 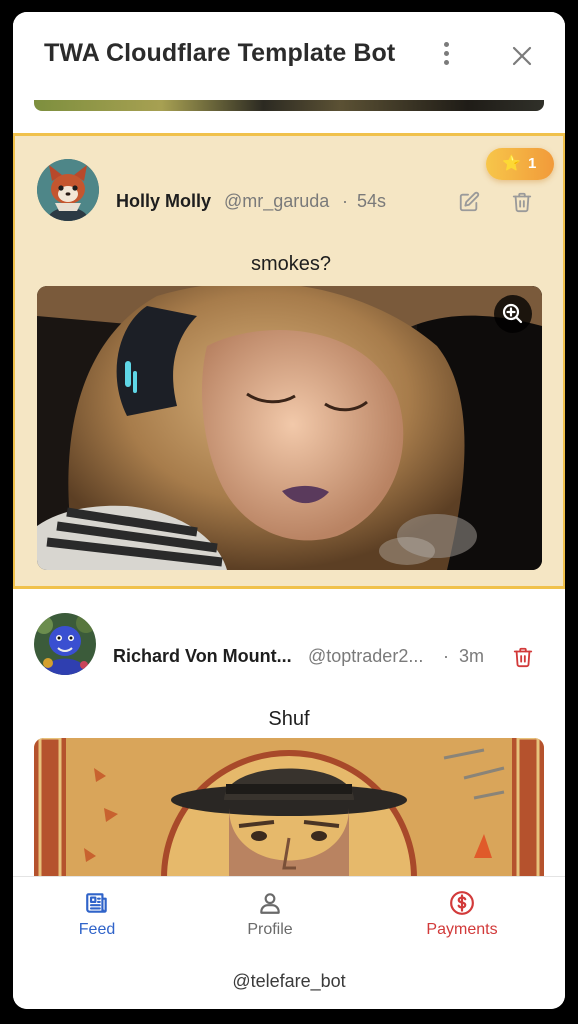 What do you see at coordinates (291, 264) in the screenshot?
I see `post-text: smokes?` at bounding box center [291, 264].